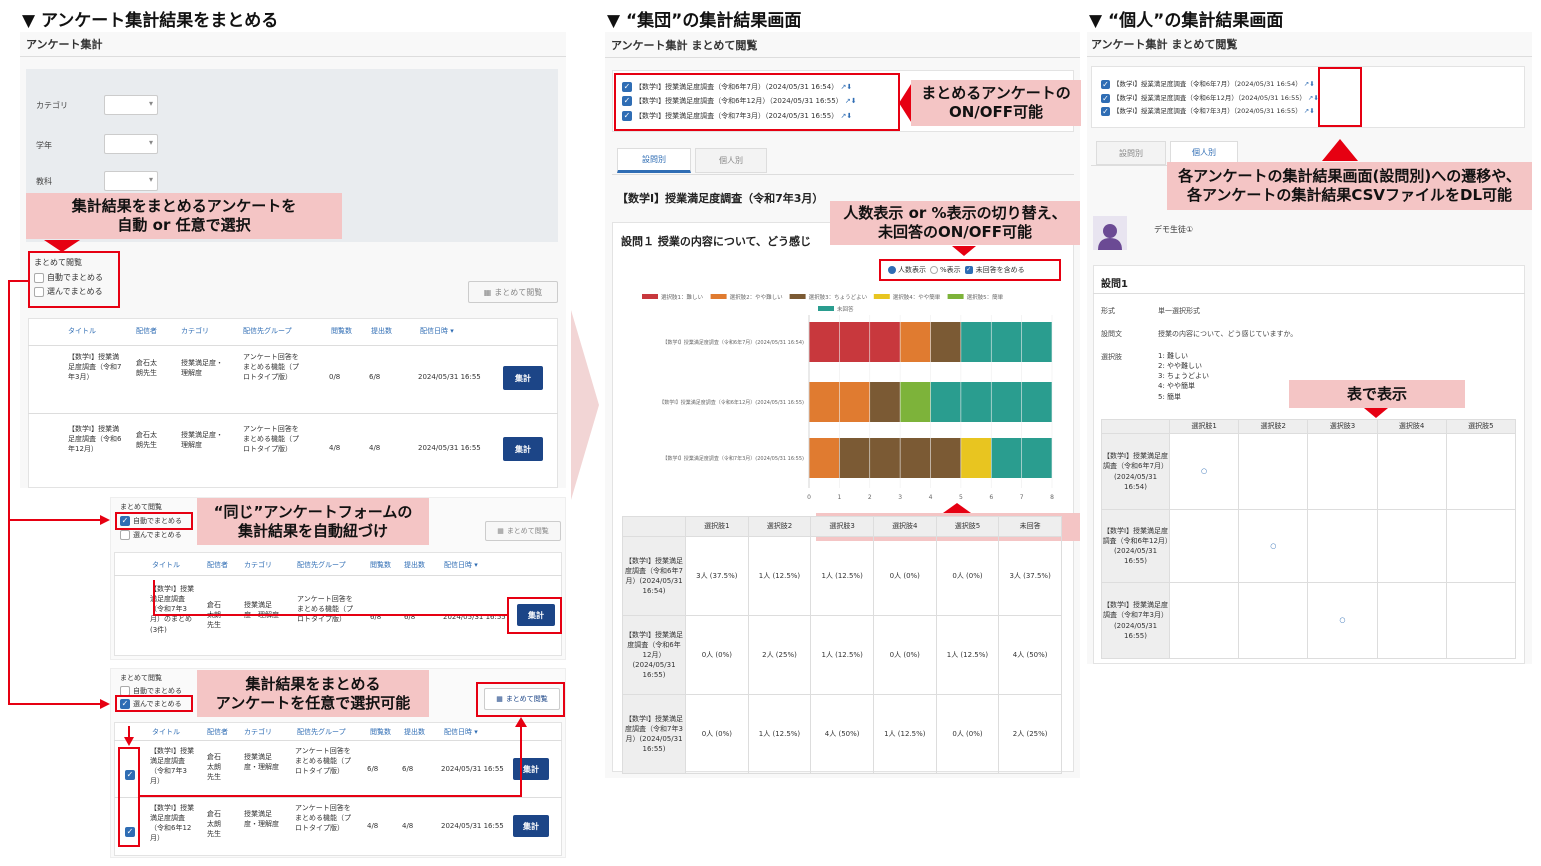 This screenshot has width=1541, height=866. What do you see at coordinates (131, 181) in the screenshot?
I see `subject-select` at bounding box center [131, 181].